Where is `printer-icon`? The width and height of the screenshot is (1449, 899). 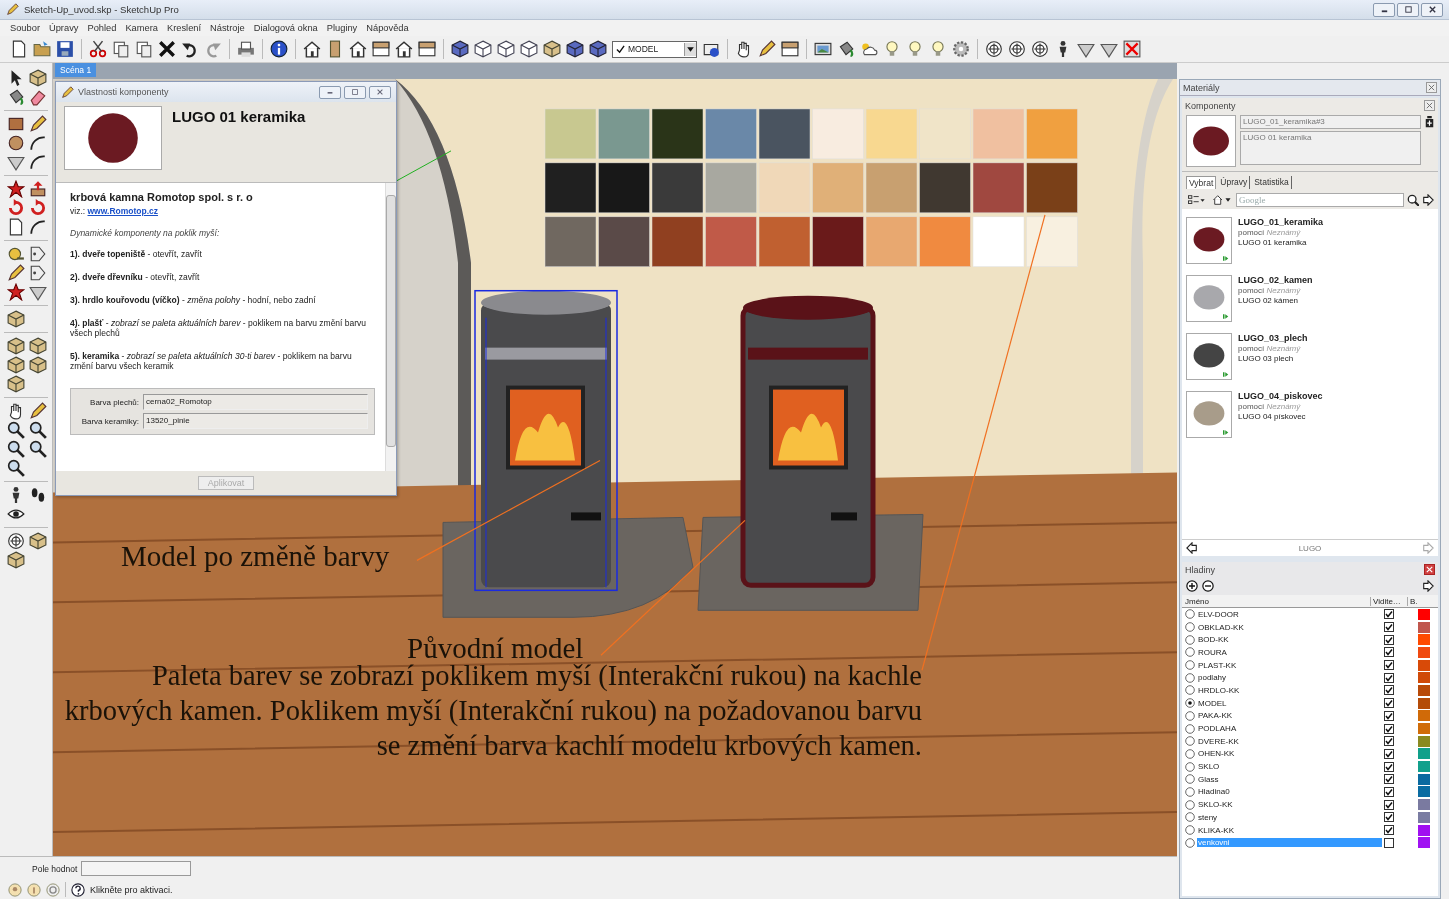 printer-icon is located at coordinates (246, 49).